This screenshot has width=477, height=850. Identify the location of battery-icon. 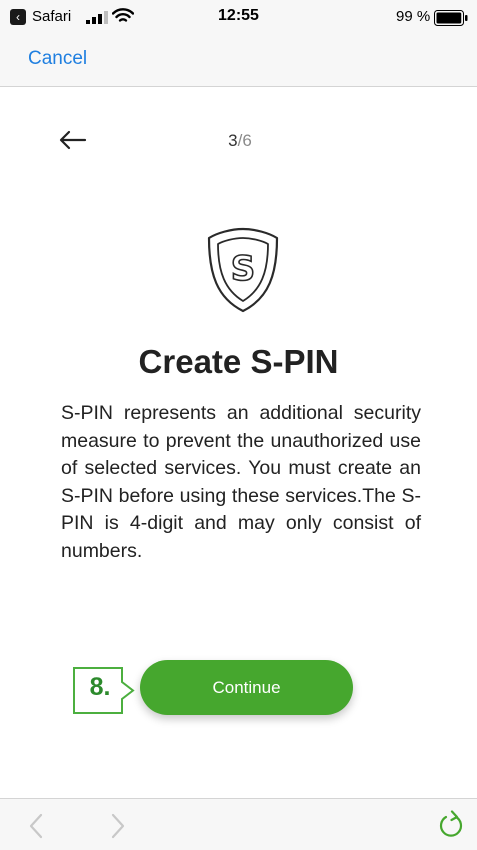
(451, 18).